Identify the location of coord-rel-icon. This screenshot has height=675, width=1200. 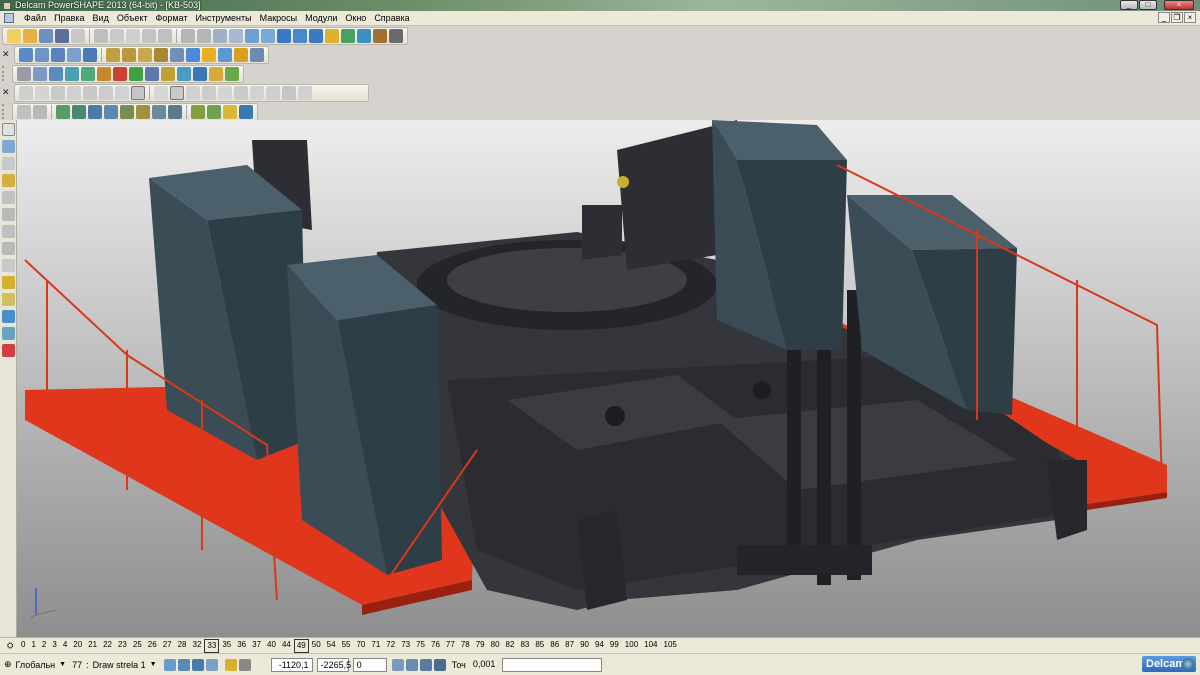
(425, 664).